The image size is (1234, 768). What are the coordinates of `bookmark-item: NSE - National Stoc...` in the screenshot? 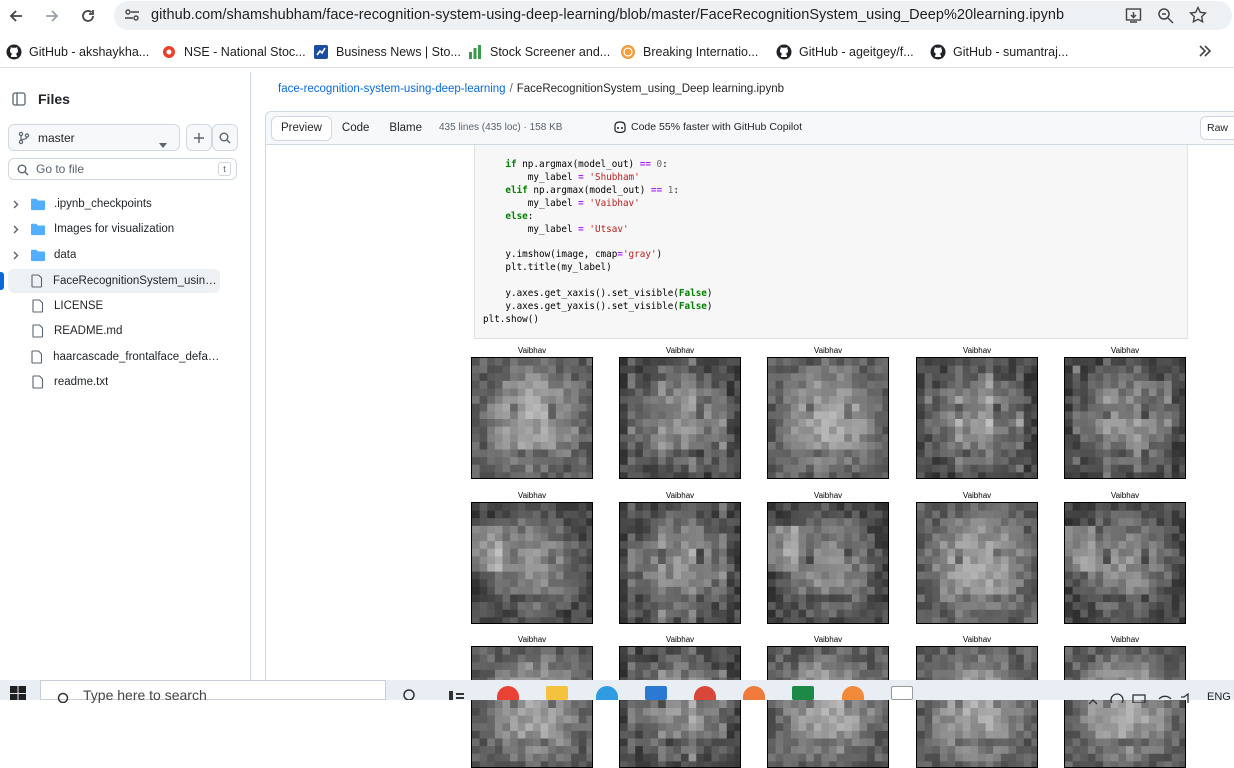 It's located at (233, 52).